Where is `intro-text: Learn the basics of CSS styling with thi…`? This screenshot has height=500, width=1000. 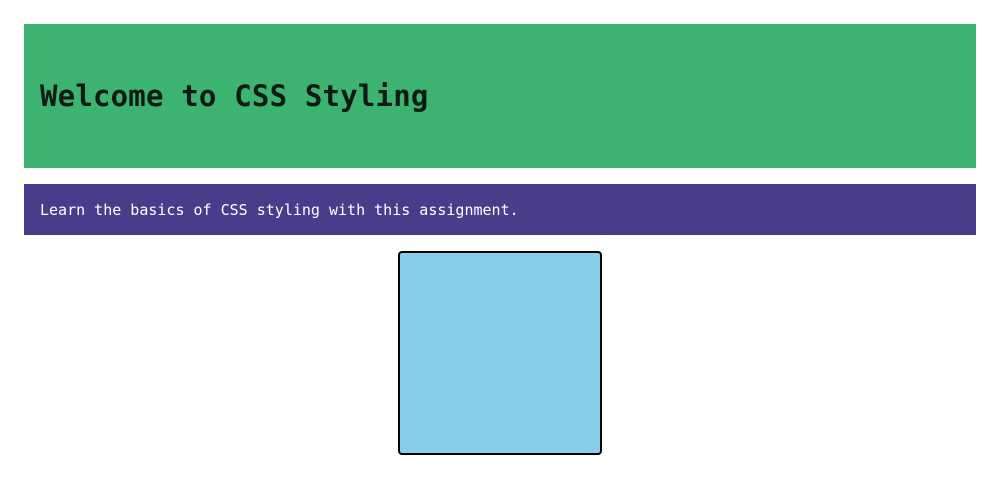 intro-text: Learn the basics of CSS styling with thi… is located at coordinates (279, 209).